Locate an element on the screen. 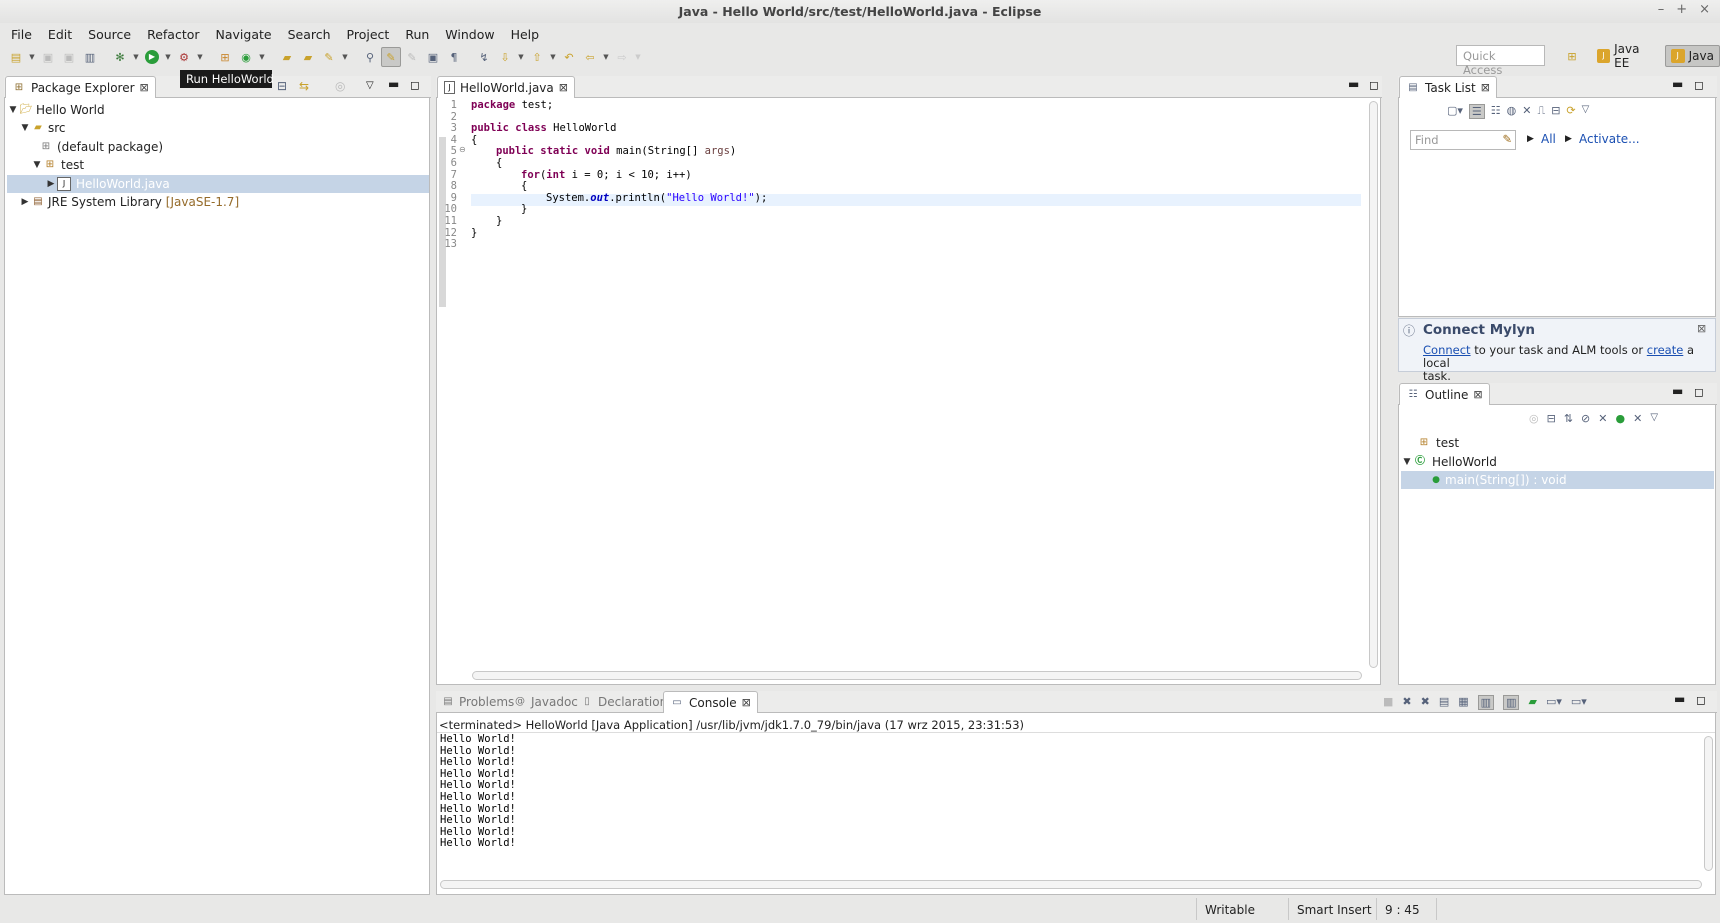 The width and height of the screenshot is (1720, 923). open-task-icon: ▰ is located at coordinates (308, 57).